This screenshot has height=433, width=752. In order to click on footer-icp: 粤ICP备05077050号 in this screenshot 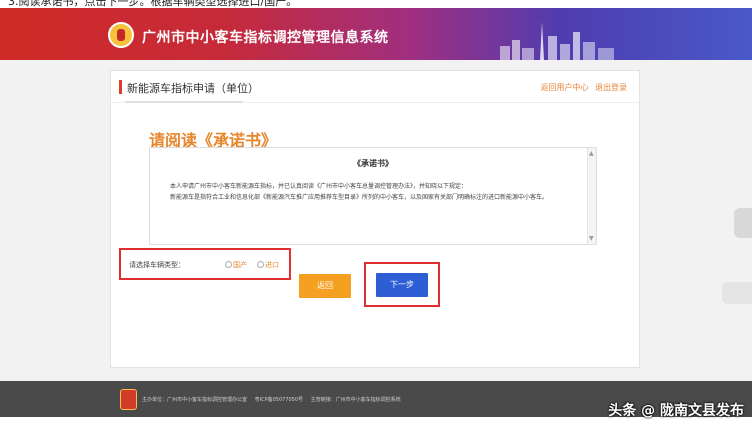, I will do `click(279, 400)`.